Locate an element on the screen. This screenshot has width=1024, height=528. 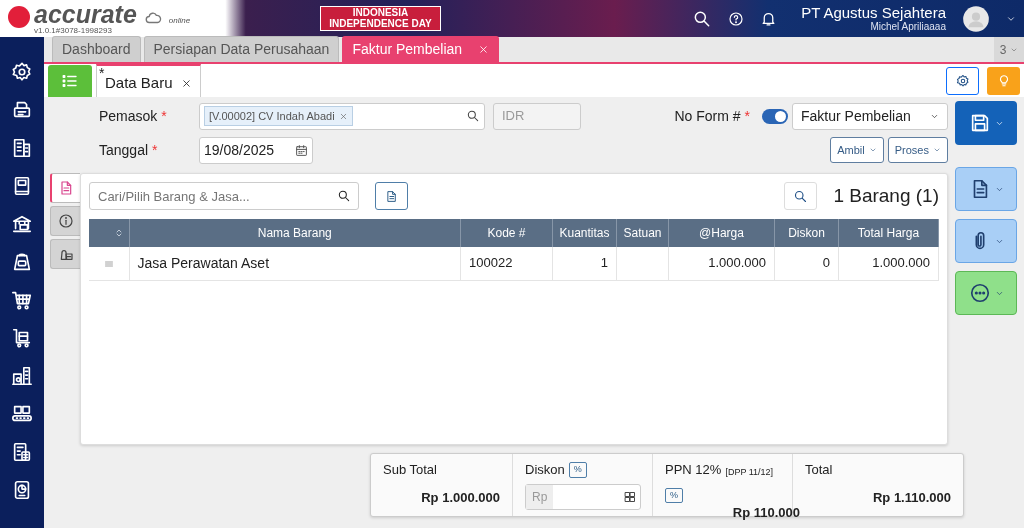
cart-box-icon is located at coordinates (22, 338).